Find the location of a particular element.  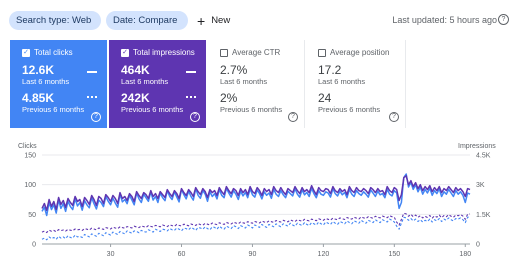

right-tick-label: 4.5K is located at coordinates (483, 156).